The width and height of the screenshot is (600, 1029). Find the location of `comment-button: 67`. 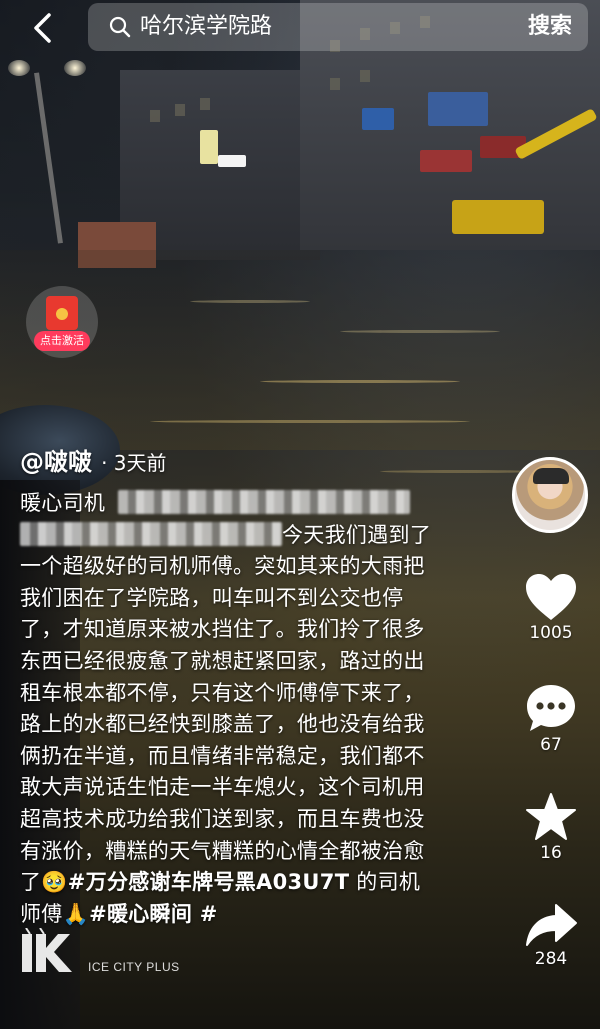

comment-button: 67 is located at coordinates (551, 719).